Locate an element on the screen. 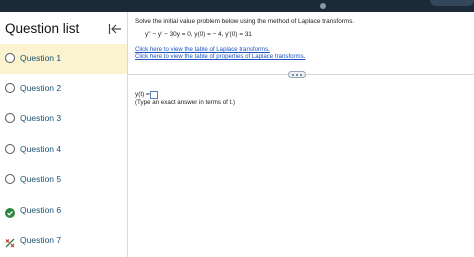 This screenshot has width=474, height=257. question-item-3: Question 3 is located at coordinates (63, 119).